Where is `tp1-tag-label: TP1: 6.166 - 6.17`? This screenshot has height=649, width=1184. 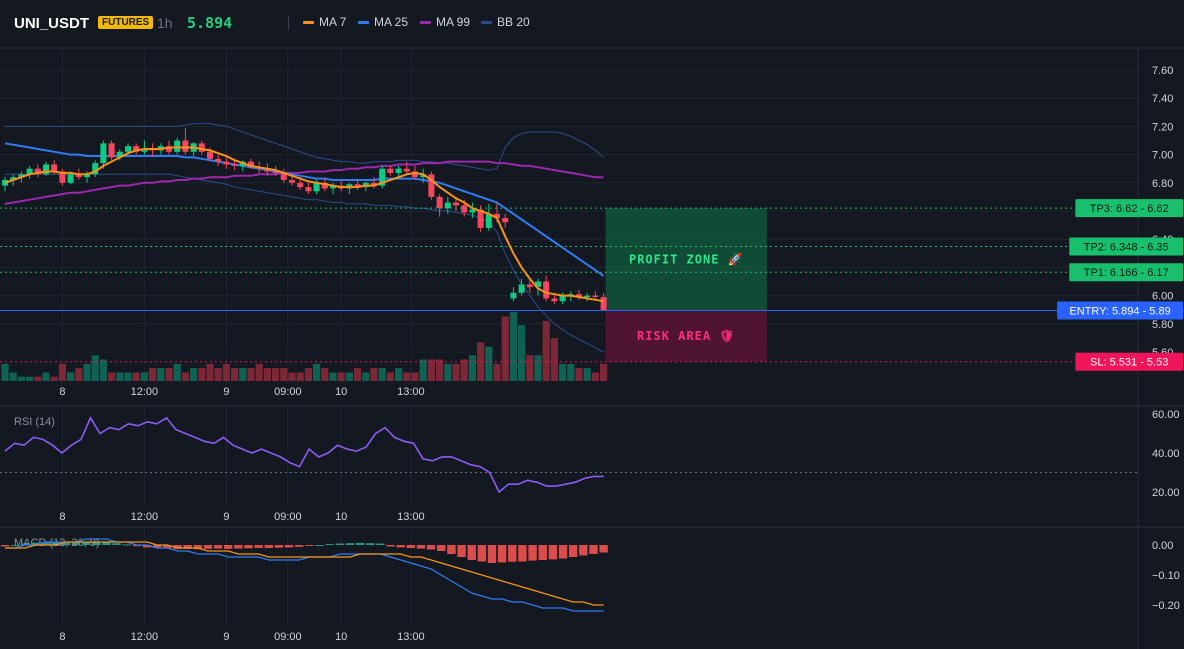 tp1-tag-label: TP1: 6.166 - 6.17 is located at coordinates (1126, 273).